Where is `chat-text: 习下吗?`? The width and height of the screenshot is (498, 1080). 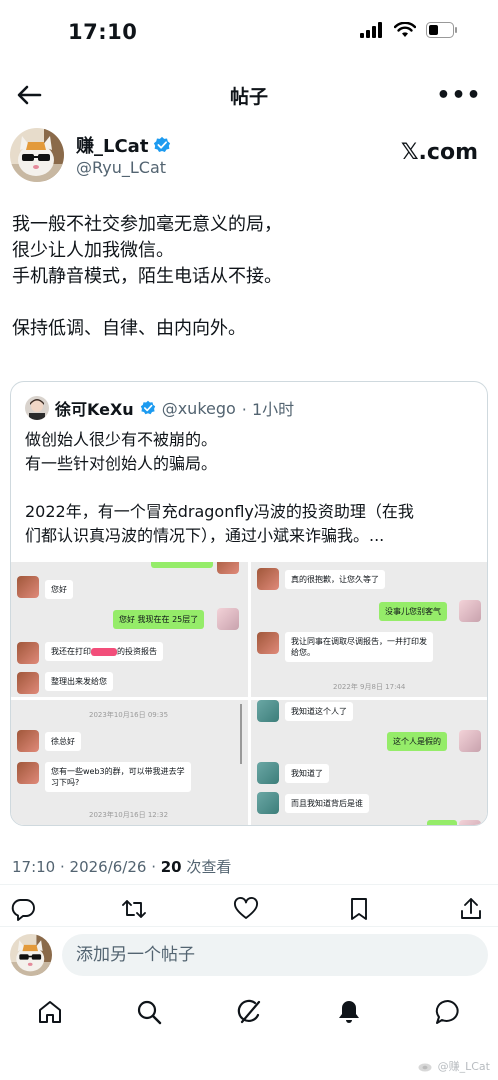 chat-text: 习下吗? is located at coordinates (65, 782).